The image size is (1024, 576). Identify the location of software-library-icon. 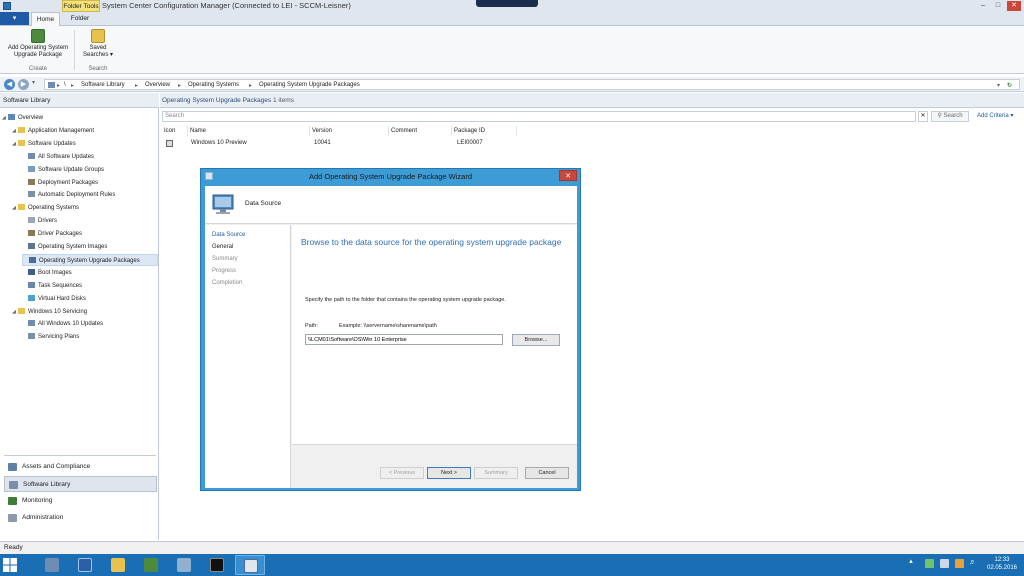
(13, 485).